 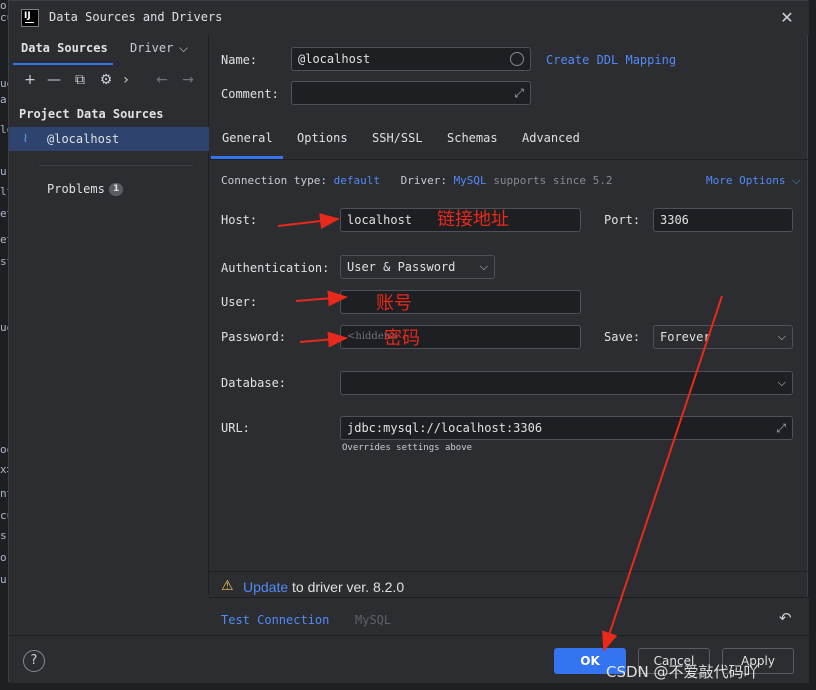 What do you see at coordinates (4, 470) in the screenshot?
I see `editor-glyph: x>` at bounding box center [4, 470].